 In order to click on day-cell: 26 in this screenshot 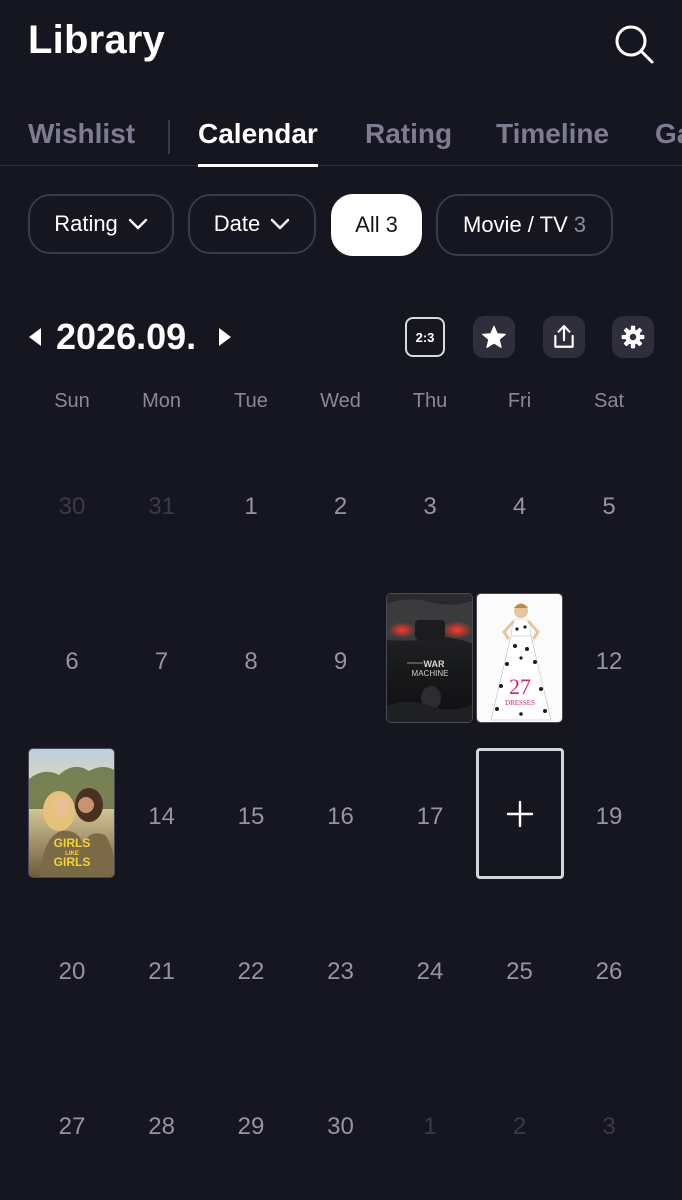, I will do `click(609, 972)`.